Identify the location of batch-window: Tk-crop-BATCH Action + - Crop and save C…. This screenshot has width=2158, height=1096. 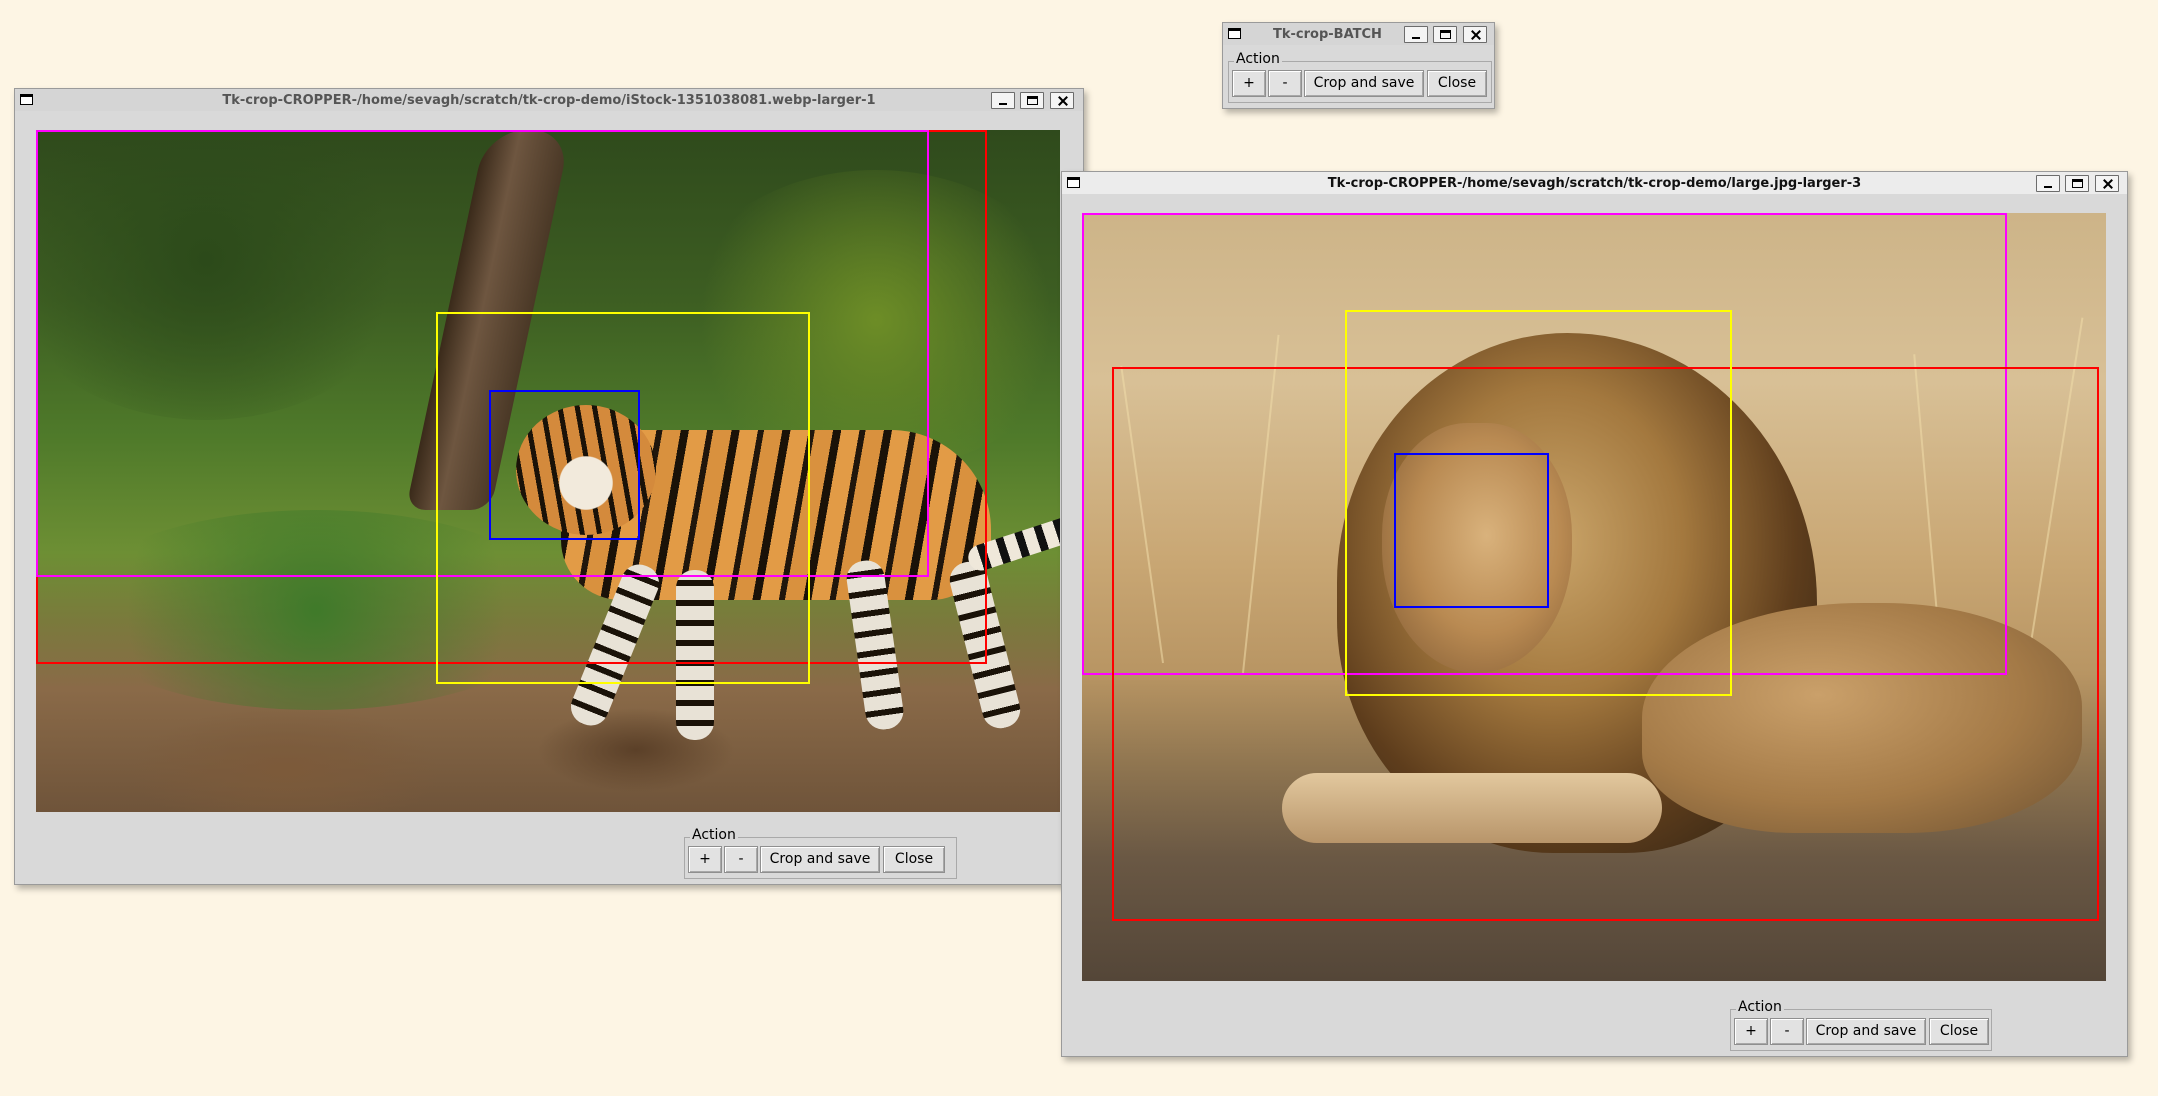
(1358, 65).